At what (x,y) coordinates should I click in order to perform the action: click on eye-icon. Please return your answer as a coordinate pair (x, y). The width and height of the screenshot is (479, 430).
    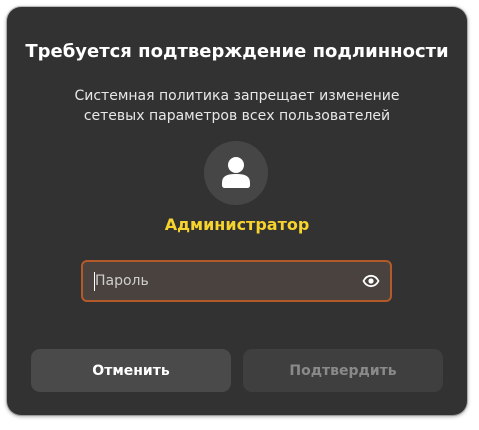
    Looking at the image, I should click on (371, 281).